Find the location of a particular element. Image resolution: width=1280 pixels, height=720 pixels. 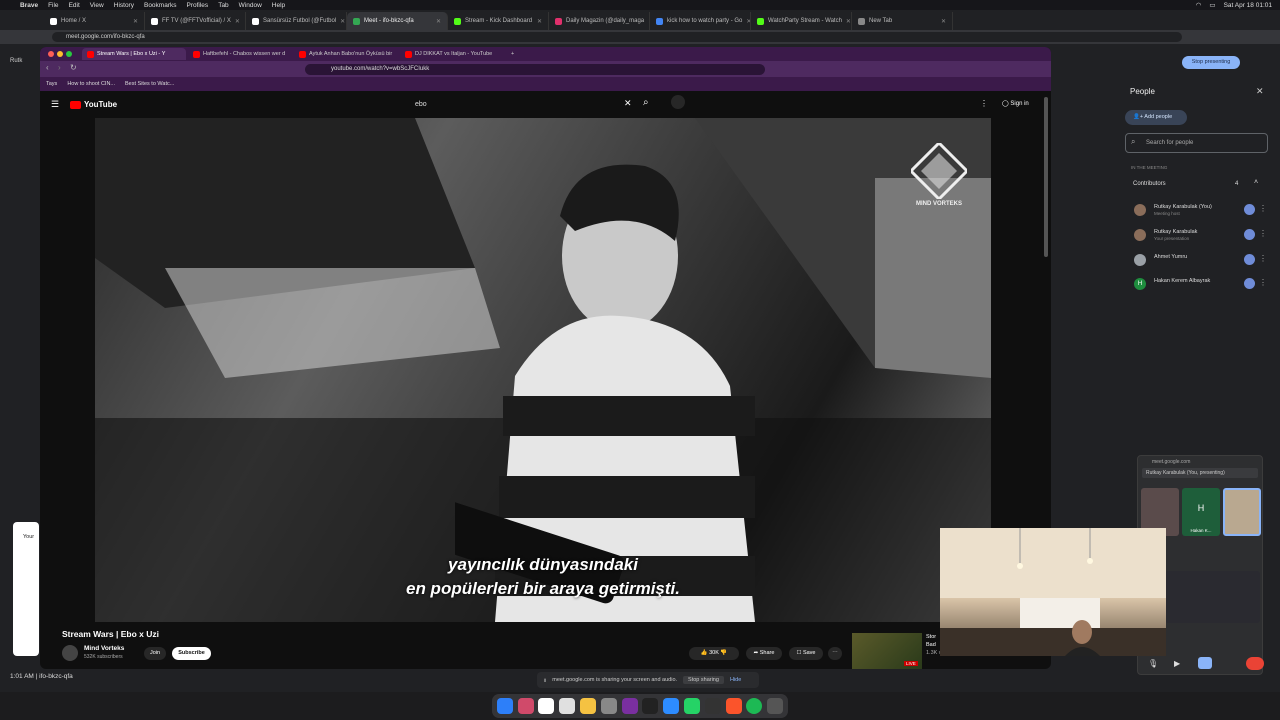

subscribe-button: Subscribe is located at coordinates (191, 653).